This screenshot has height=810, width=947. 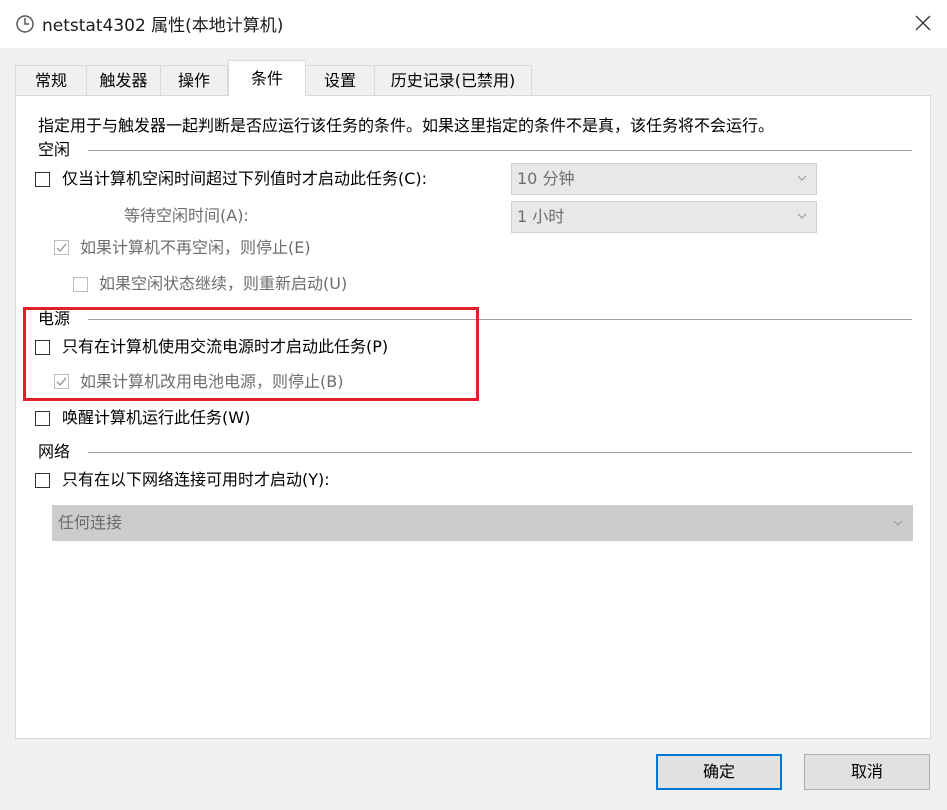 I want to click on restart-if-idle-label: 如果空闲状态继续，则重新启动(U), so click(x=223, y=283).